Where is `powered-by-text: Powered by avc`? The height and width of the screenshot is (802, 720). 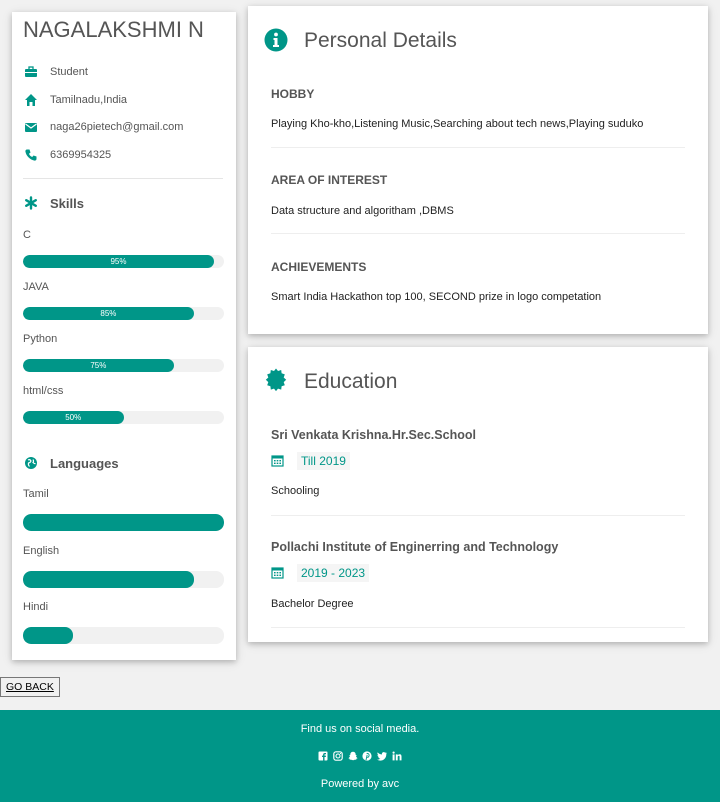 powered-by-text: Powered by avc is located at coordinates (360, 784).